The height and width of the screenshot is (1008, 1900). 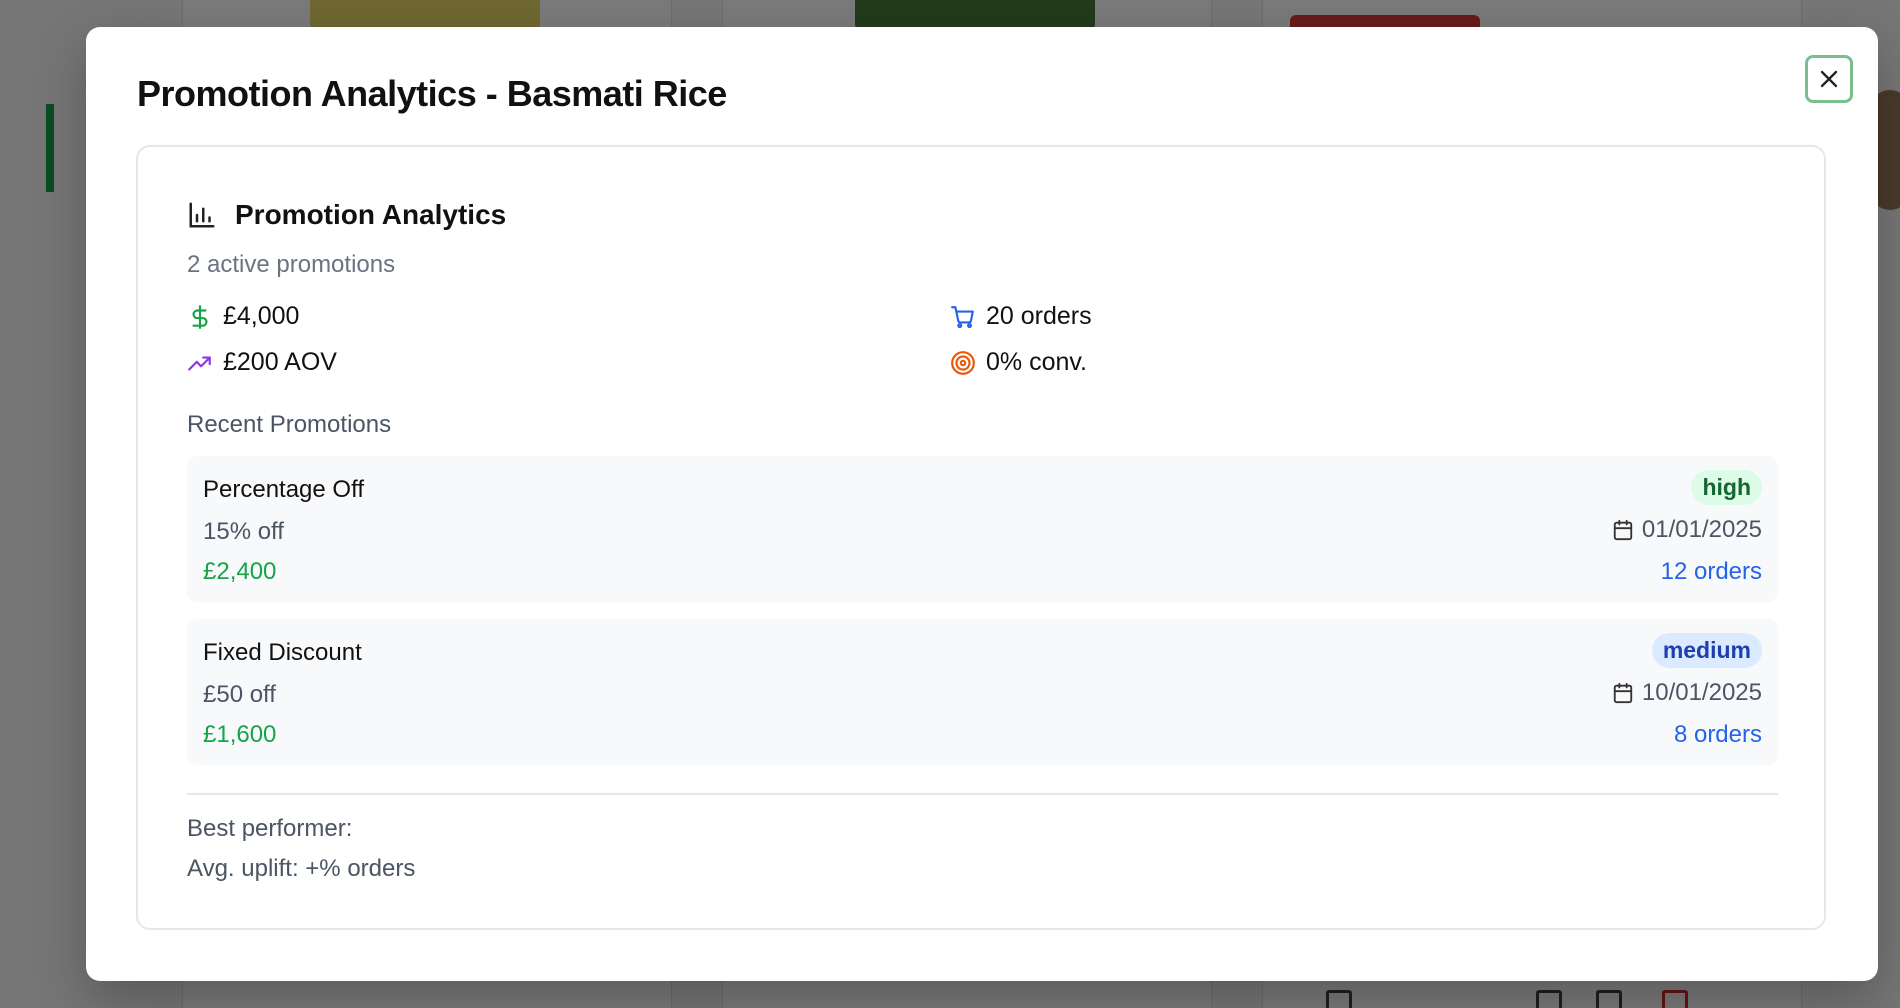 I want to click on stat-aov: £200 AOV, so click(x=262, y=362).